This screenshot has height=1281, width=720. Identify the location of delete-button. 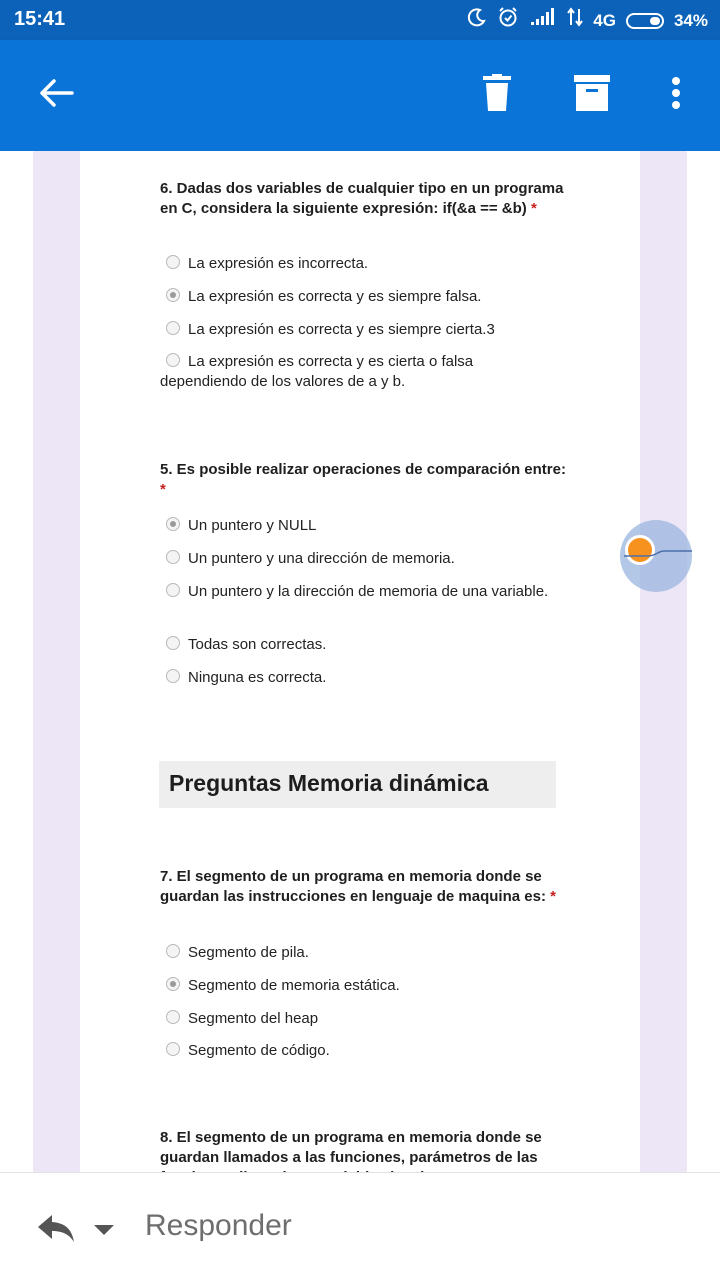
(497, 95).